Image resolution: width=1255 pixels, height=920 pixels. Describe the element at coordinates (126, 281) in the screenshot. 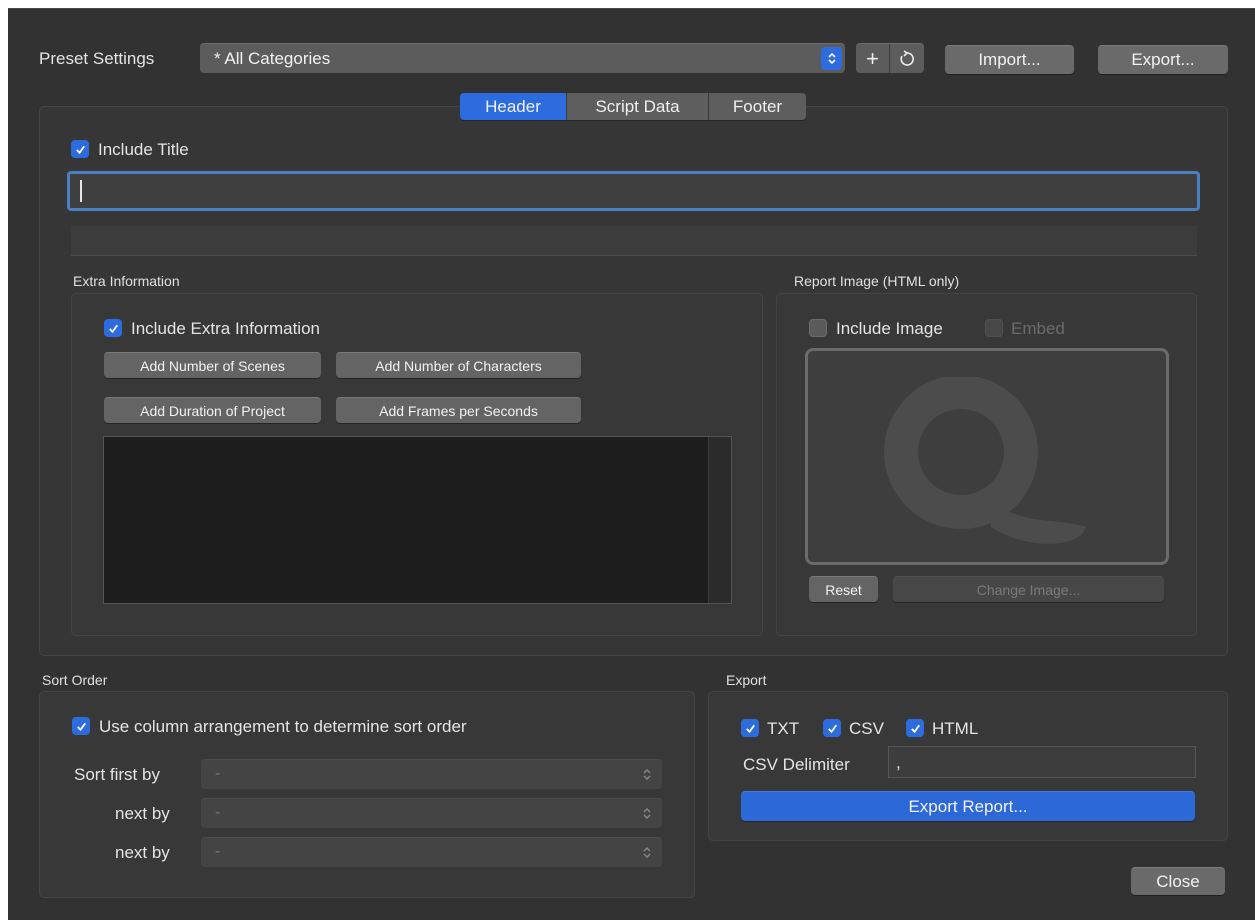

I see `extra-info-title: Extra Information` at that location.